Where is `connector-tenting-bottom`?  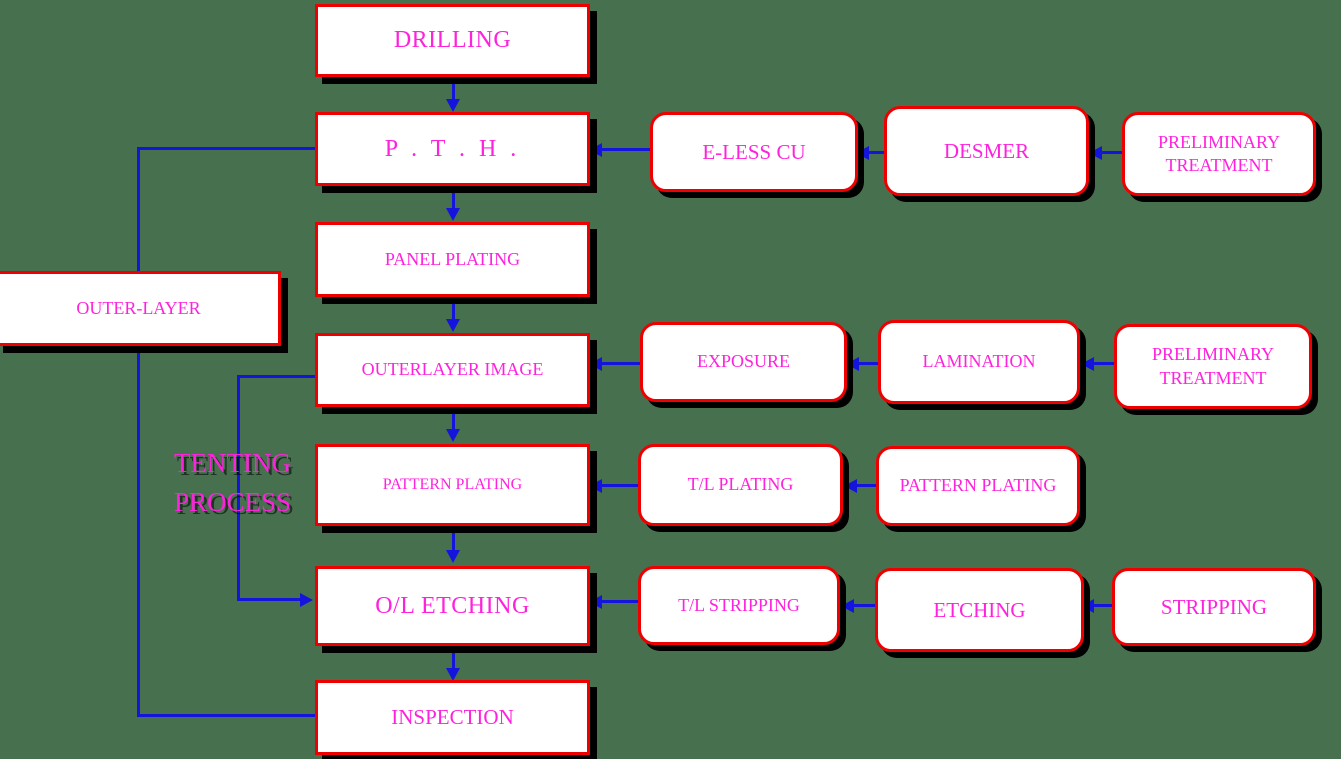 connector-tenting-bottom is located at coordinates (269, 599).